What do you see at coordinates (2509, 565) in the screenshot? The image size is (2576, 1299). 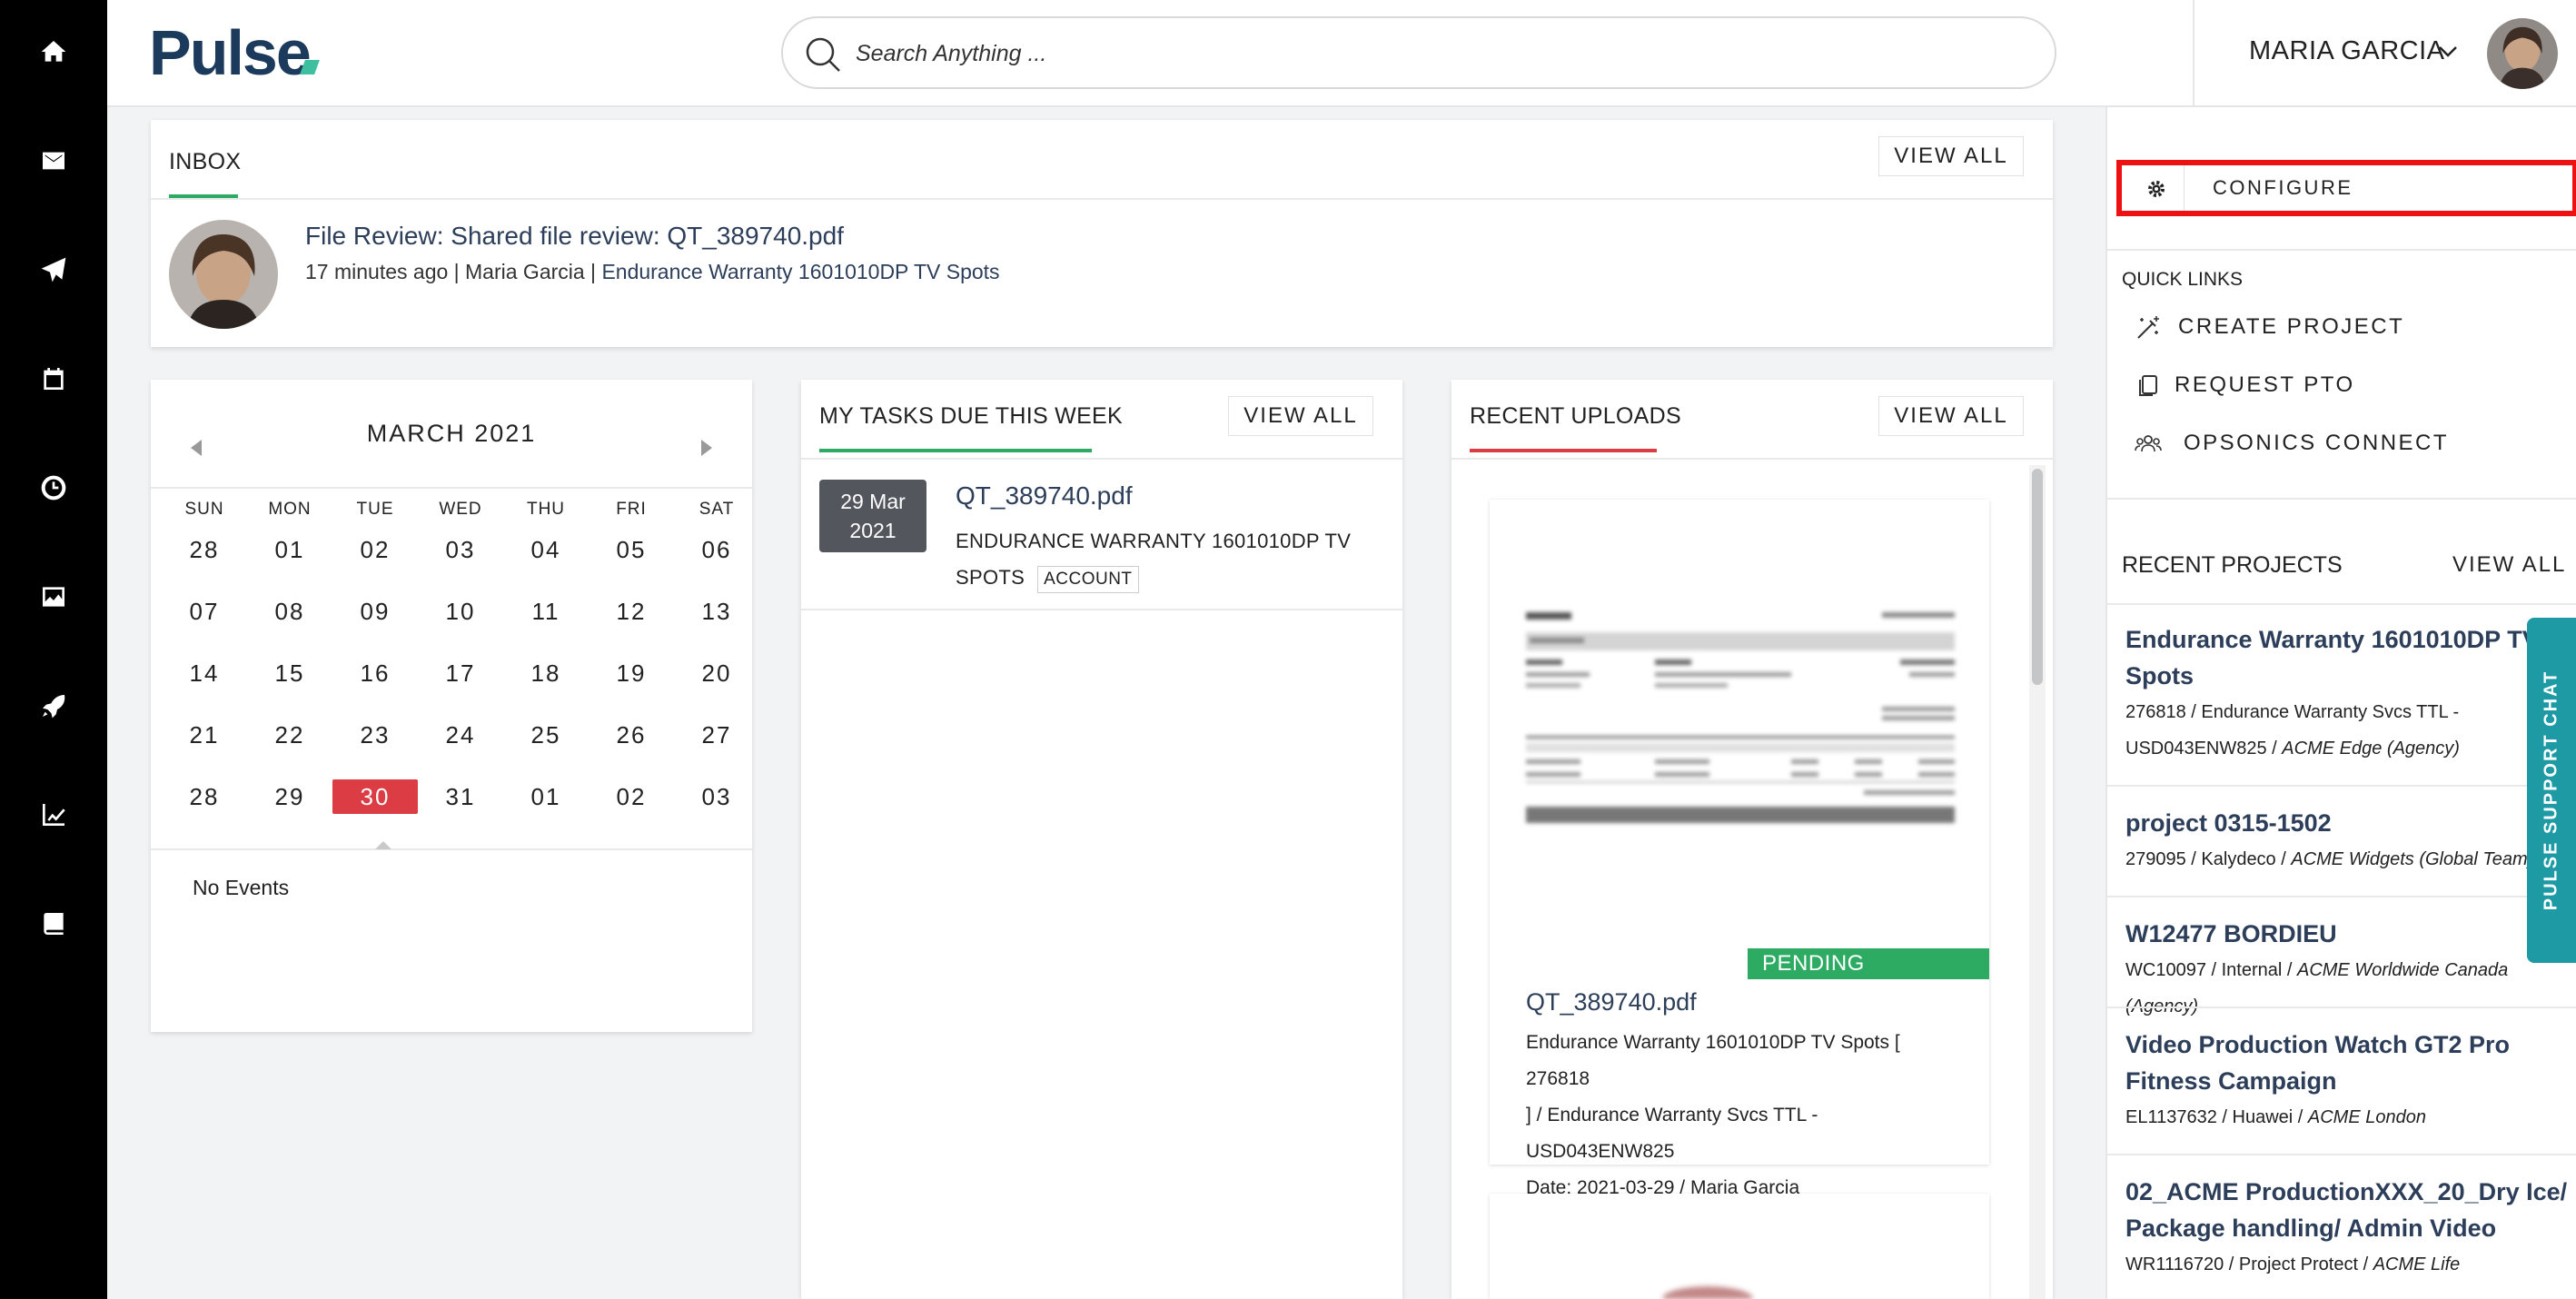 I see `recent-projects-view-all-button: VIEW ALL` at bounding box center [2509, 565].